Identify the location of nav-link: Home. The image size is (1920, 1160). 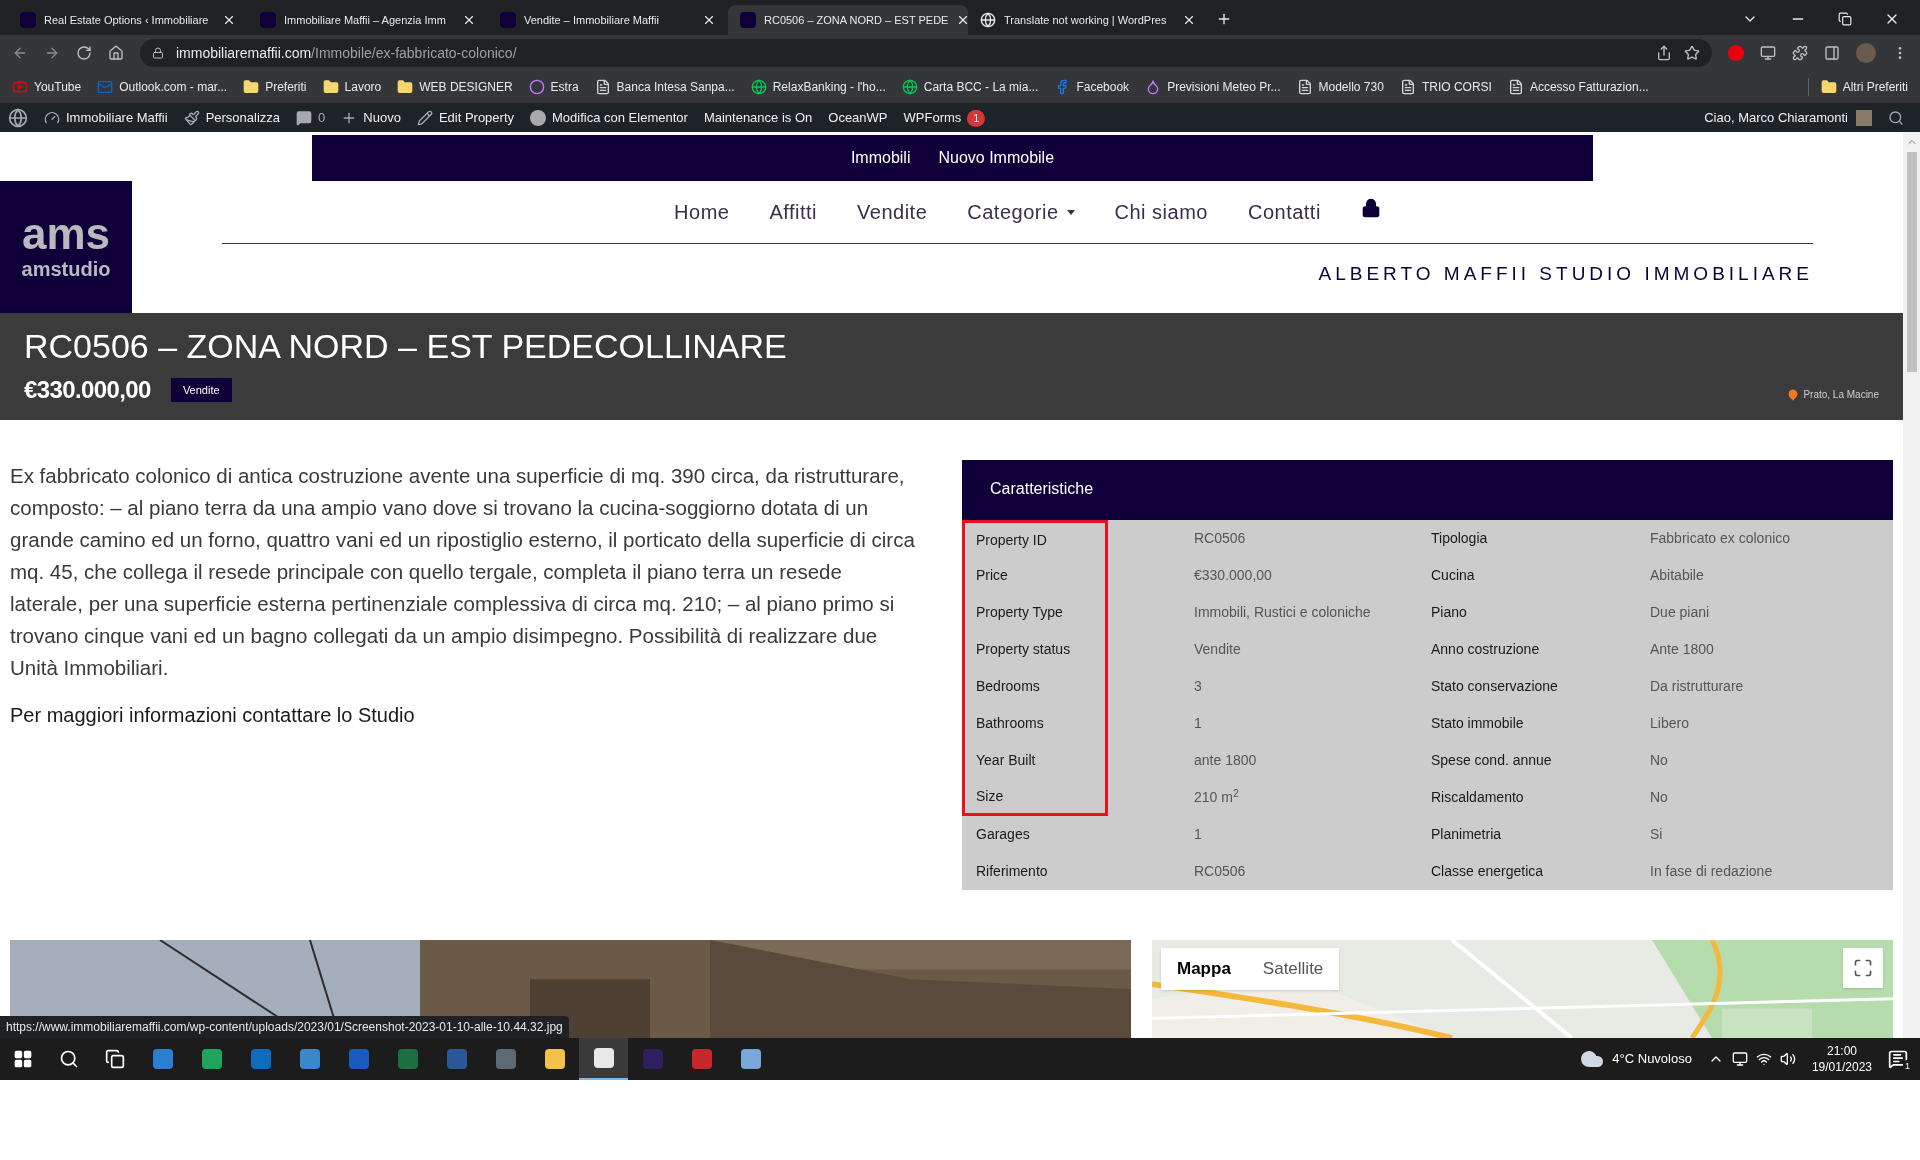
(702, 212).